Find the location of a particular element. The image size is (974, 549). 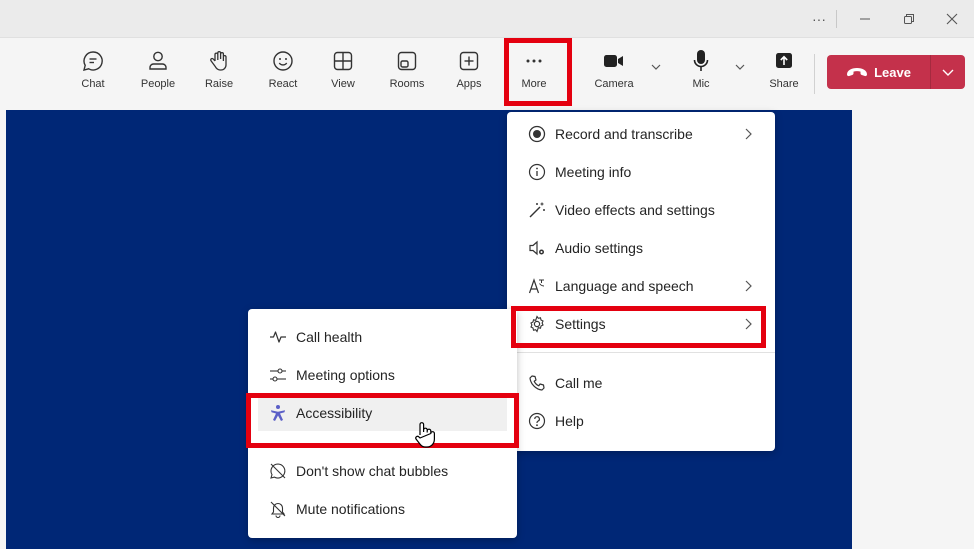

submenu-item-label: Don't show chat bubbles is located at coordinates (372, 471).